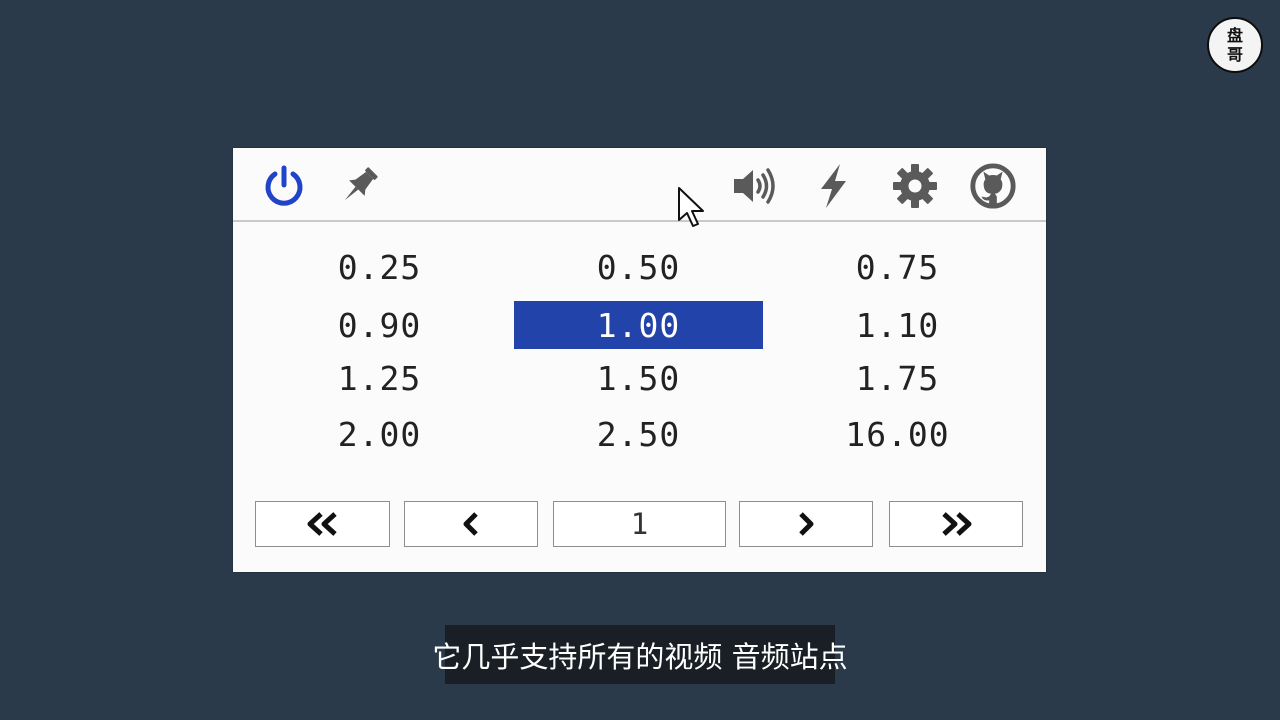  Describe the element at coordinates (691, 207) in the screenshot. I see `mouse-cursor-icon` at that location.